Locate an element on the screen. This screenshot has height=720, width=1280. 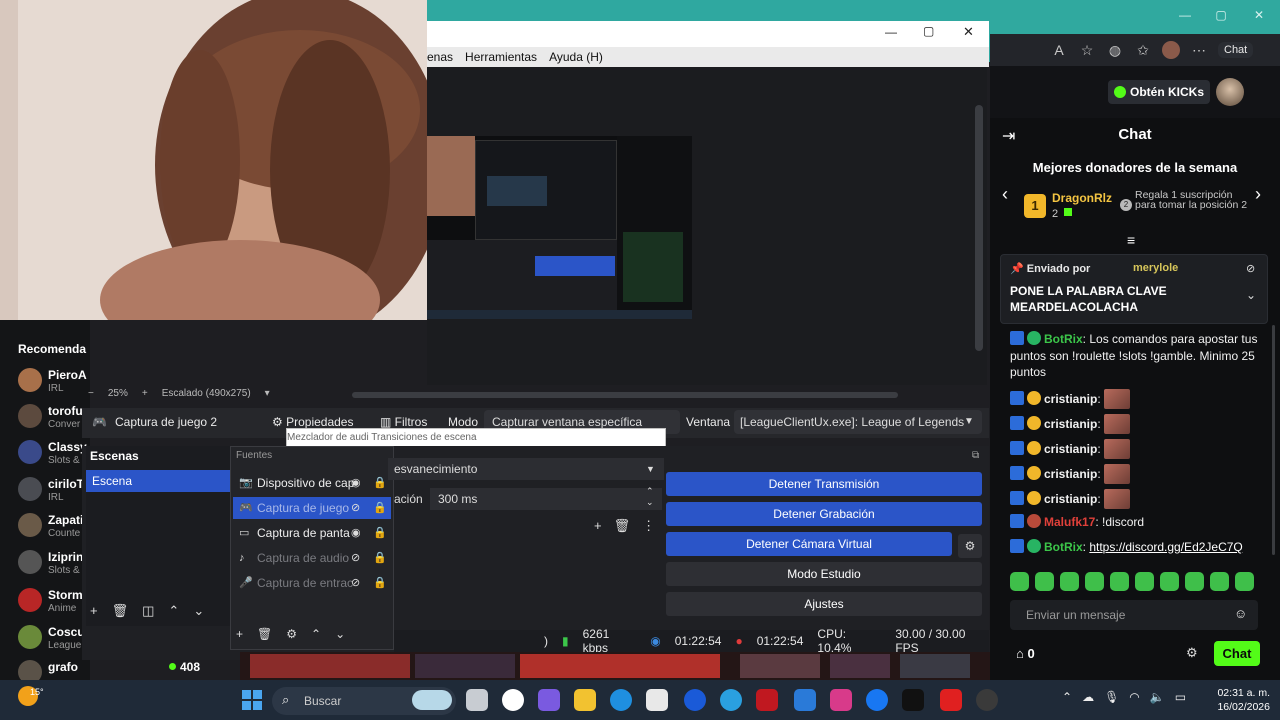
task-view-icon is located at coordinates (477, 700).